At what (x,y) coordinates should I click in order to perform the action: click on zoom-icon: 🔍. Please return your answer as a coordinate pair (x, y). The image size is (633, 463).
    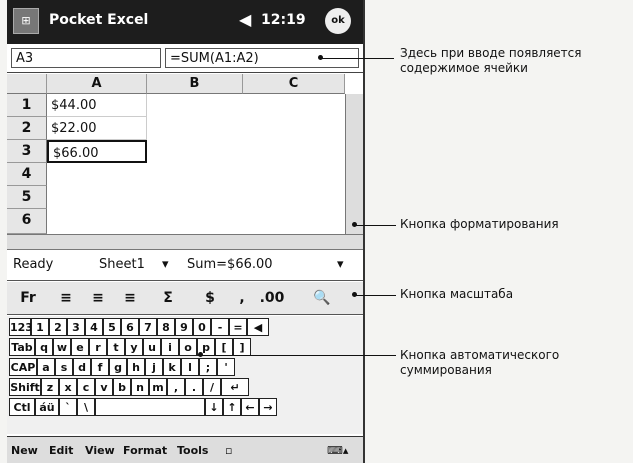
    Looking at the image, I should click on (322, 298).